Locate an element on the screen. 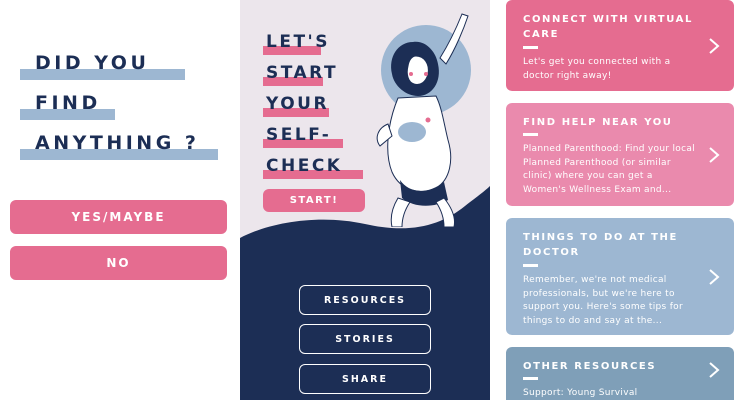  hero-line-2: START is located at coordinates (300, 75).